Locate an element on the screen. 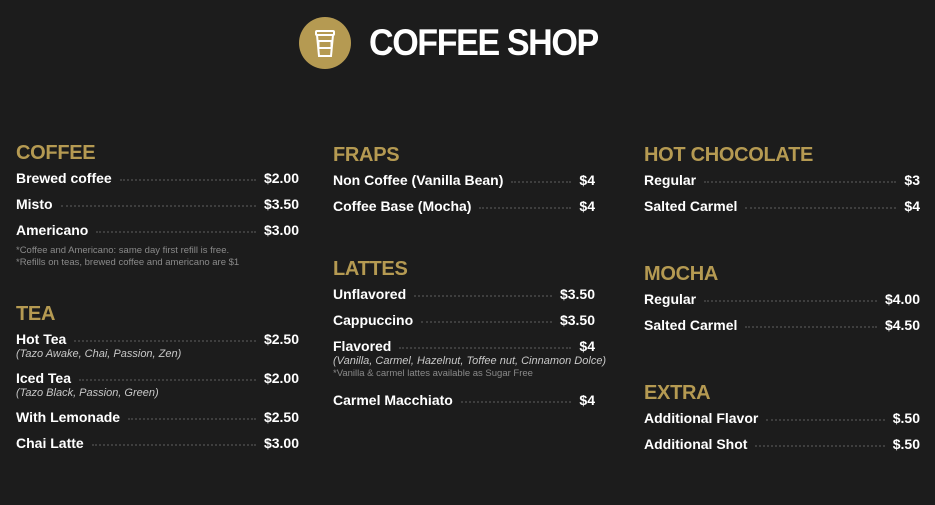 This screenshot has width=935, height=505. item-name: Americano is located at coordinates (52, 230).